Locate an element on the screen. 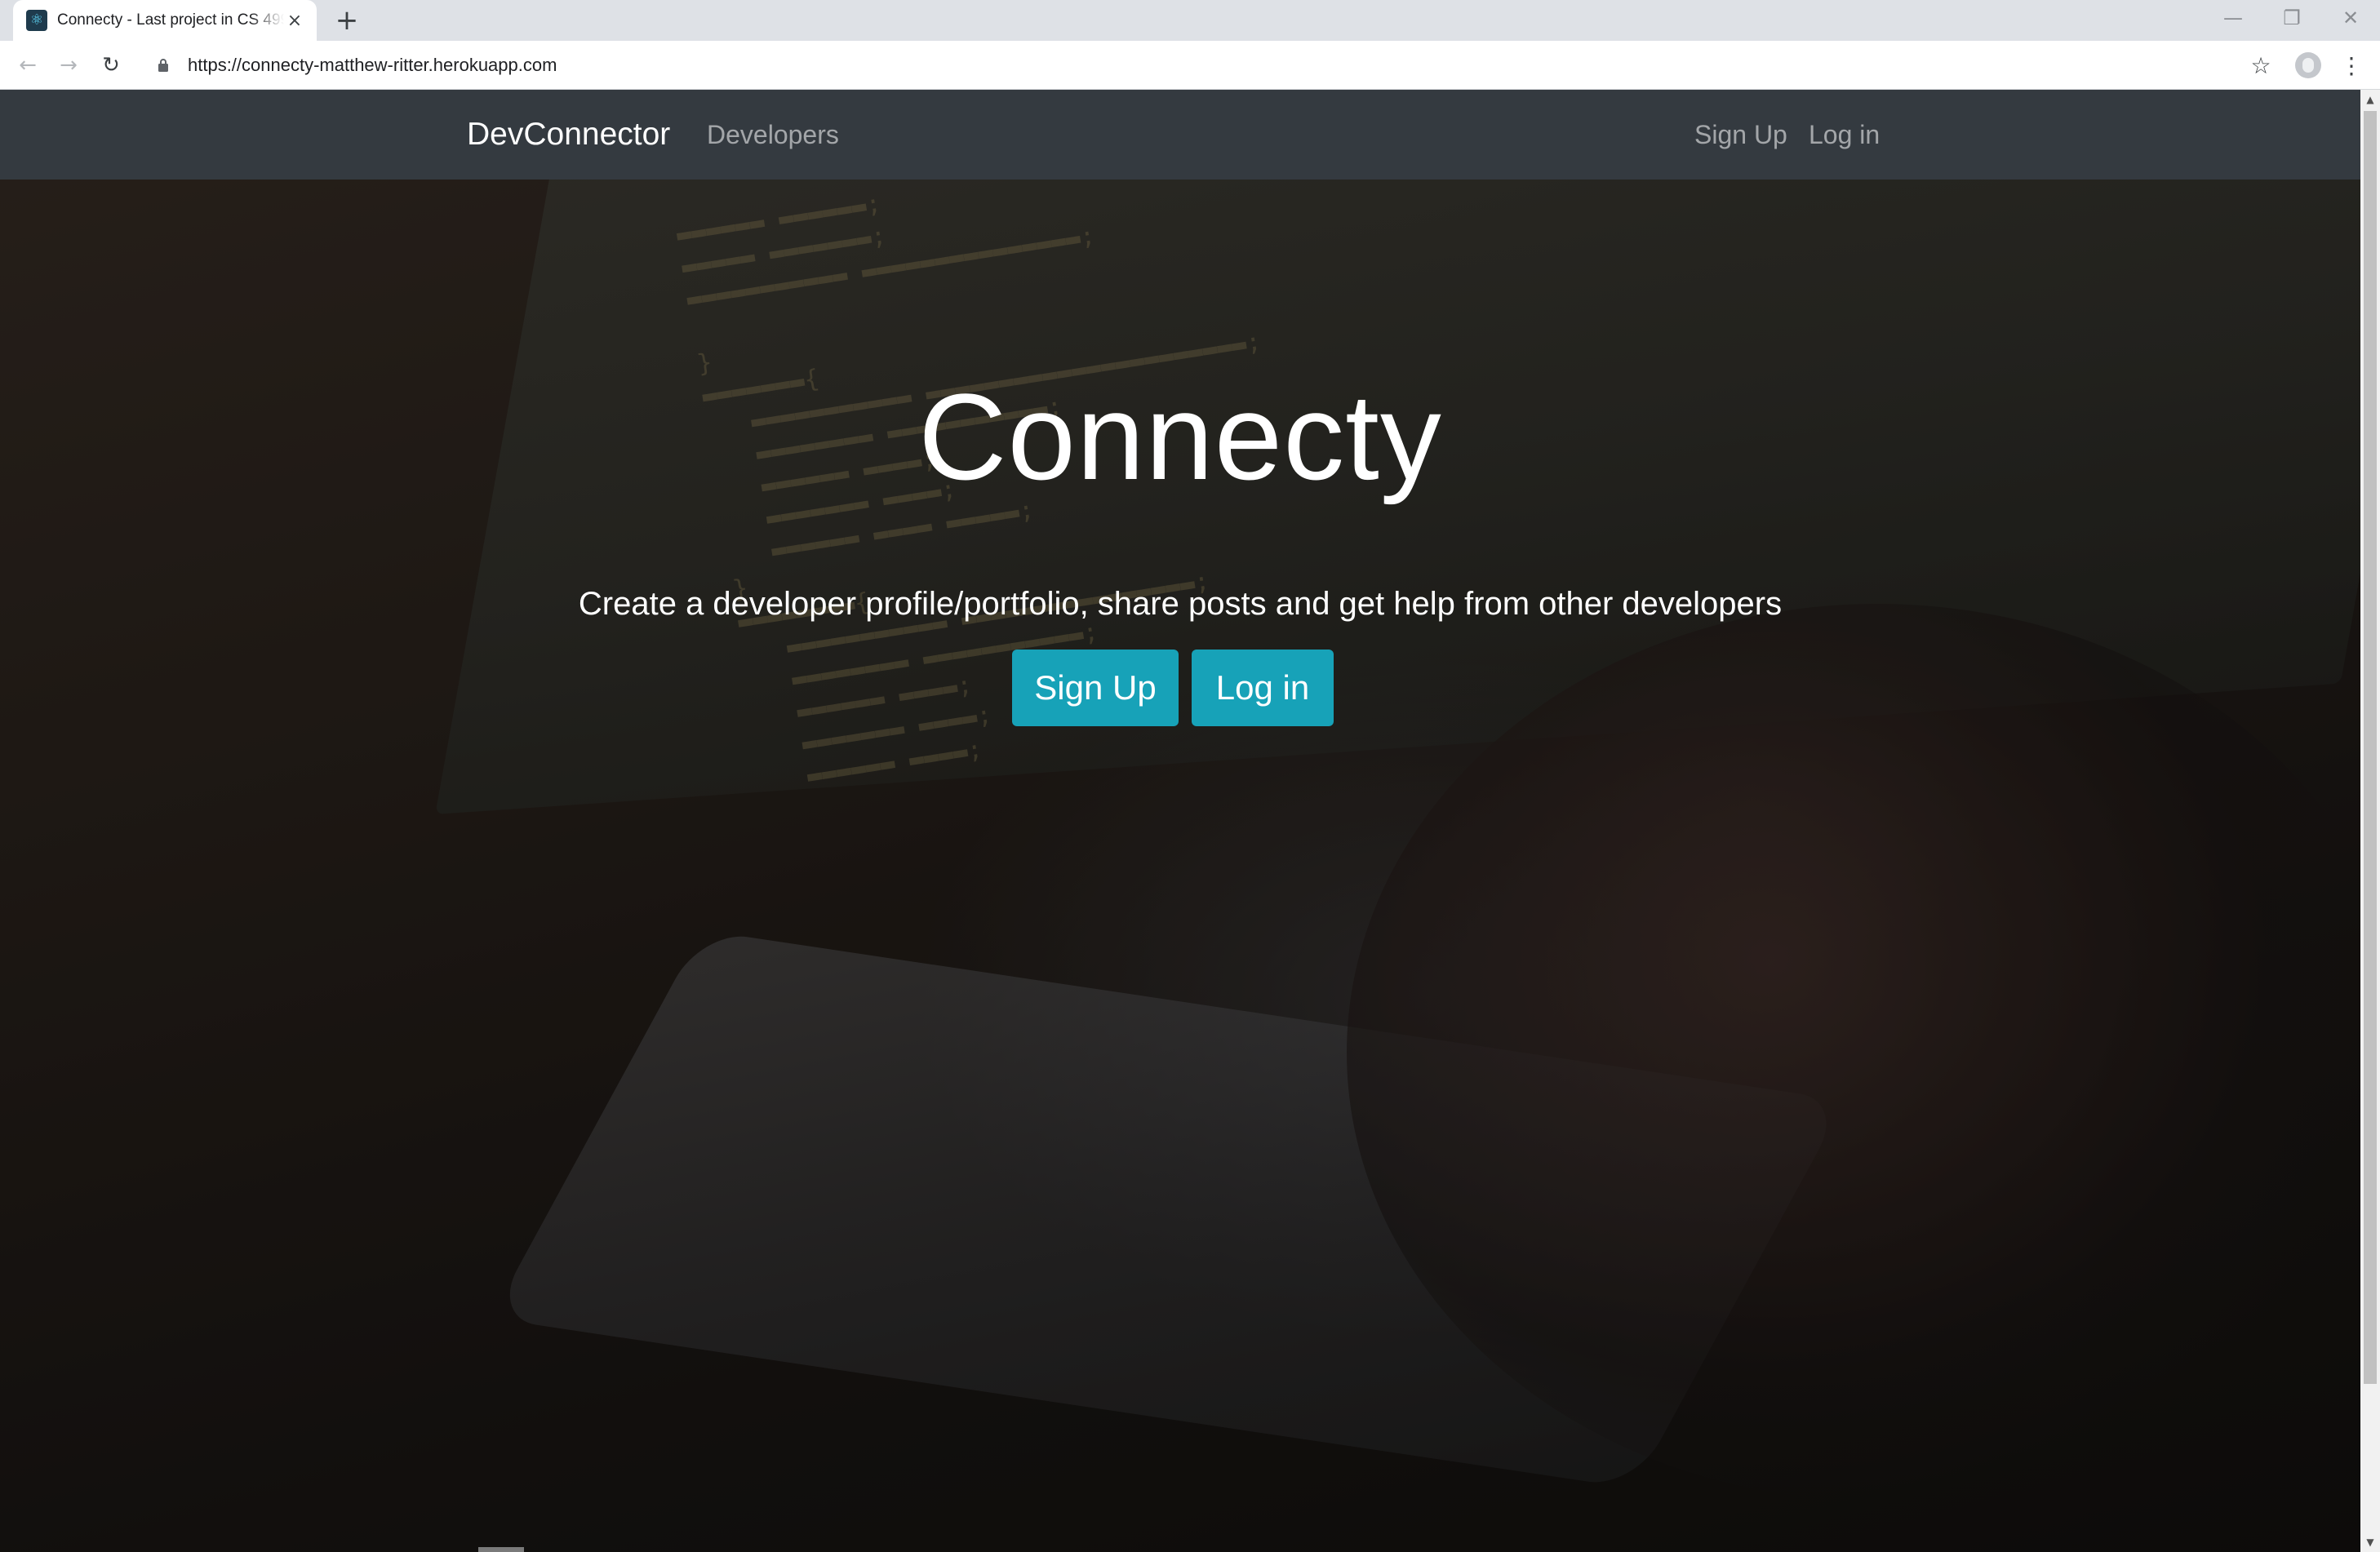 This screenshot has height=1552, width=2380. window-close-icon: ✕ is located at coordinates (2351, 18).